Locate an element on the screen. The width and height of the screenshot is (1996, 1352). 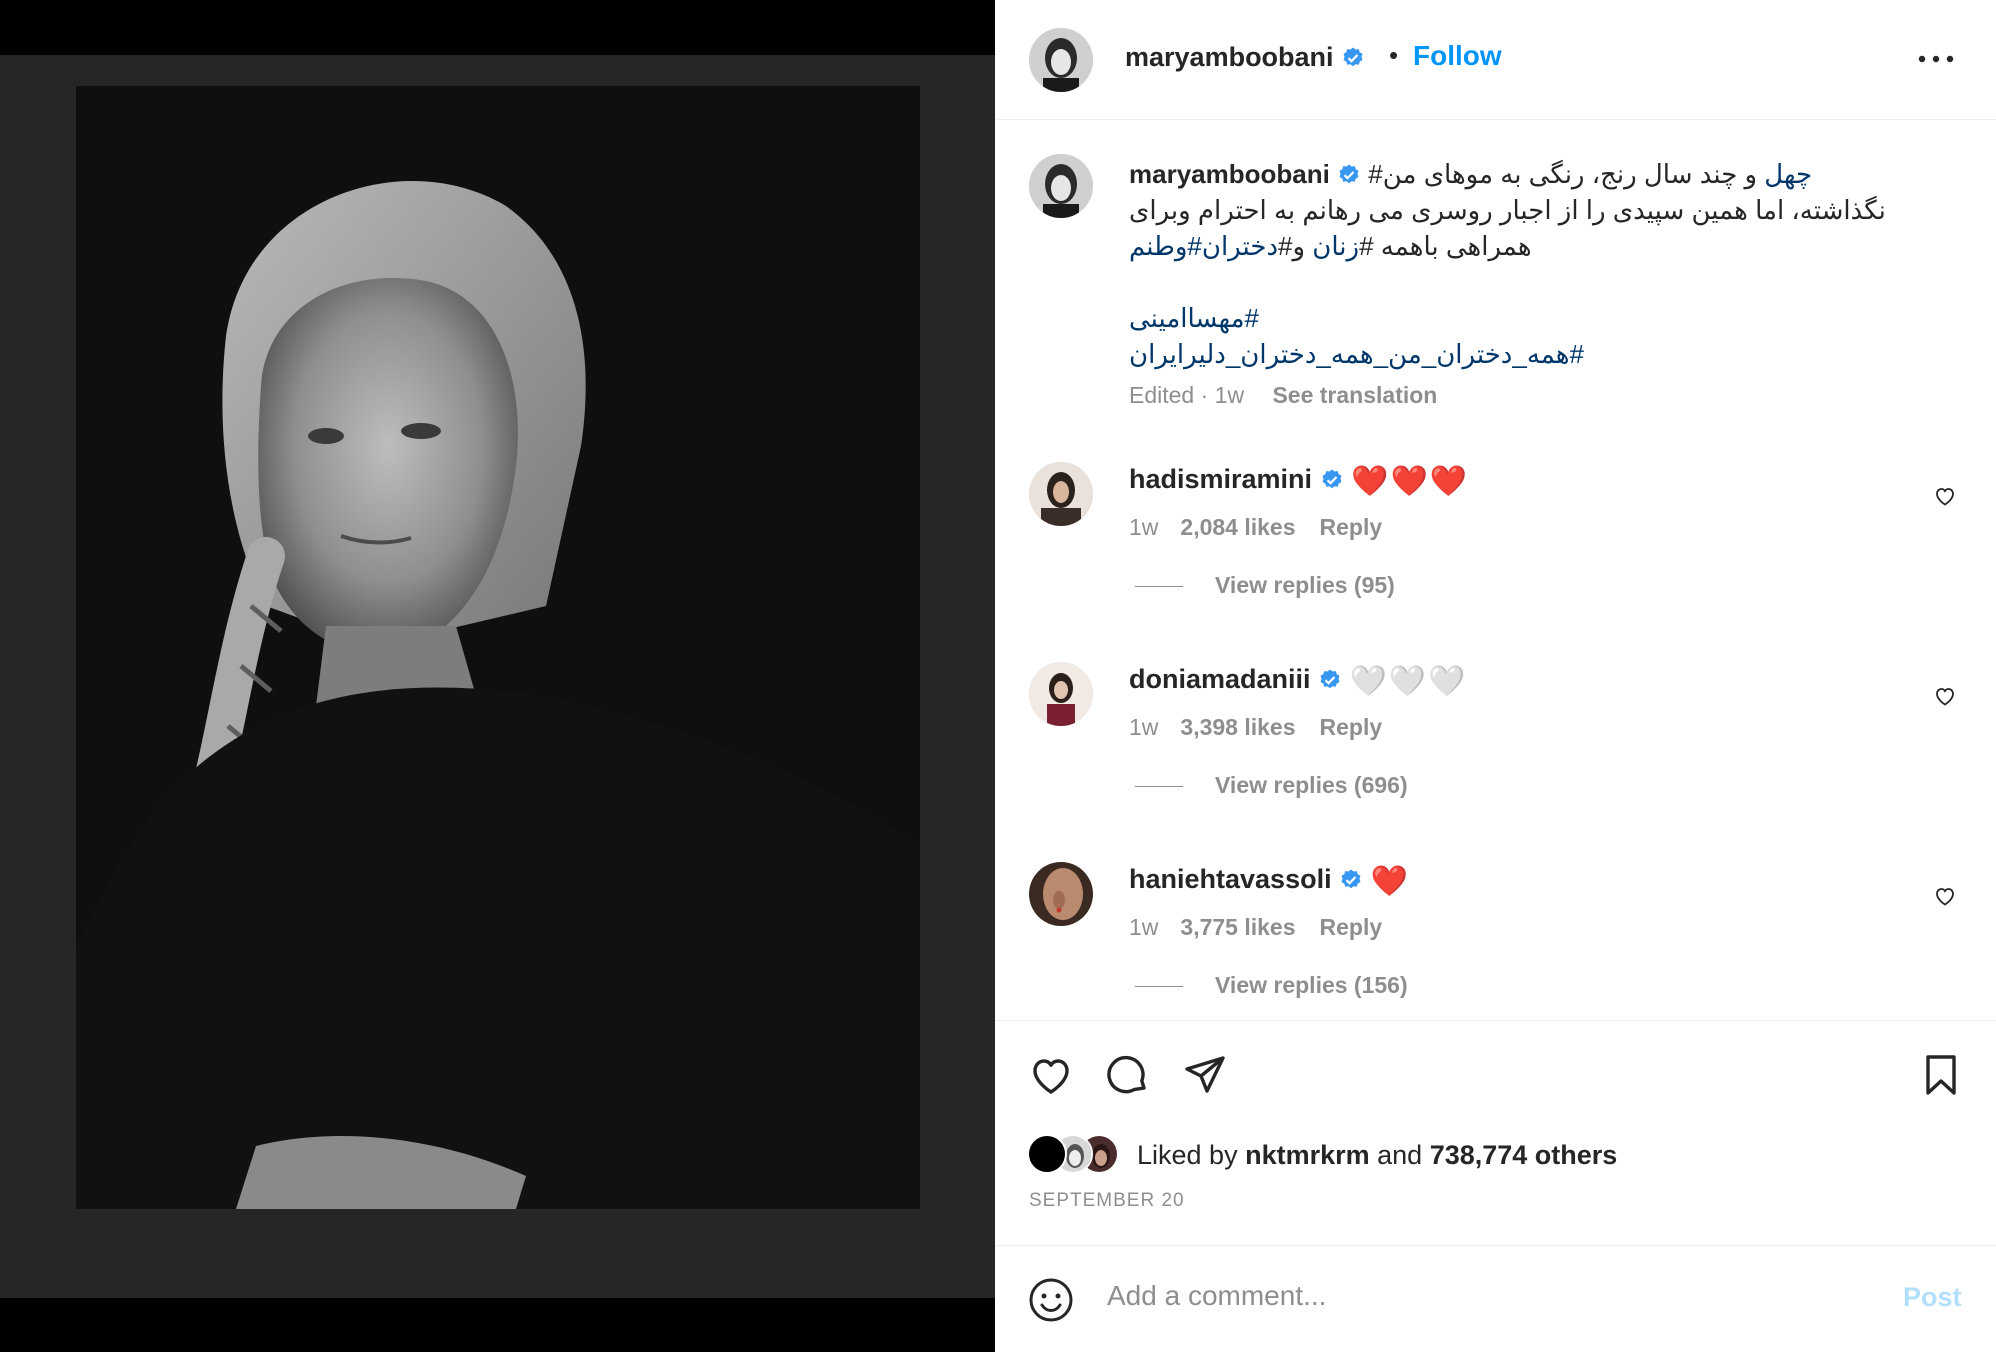
bookmark-icon is located at coordinates (1941, 1075).